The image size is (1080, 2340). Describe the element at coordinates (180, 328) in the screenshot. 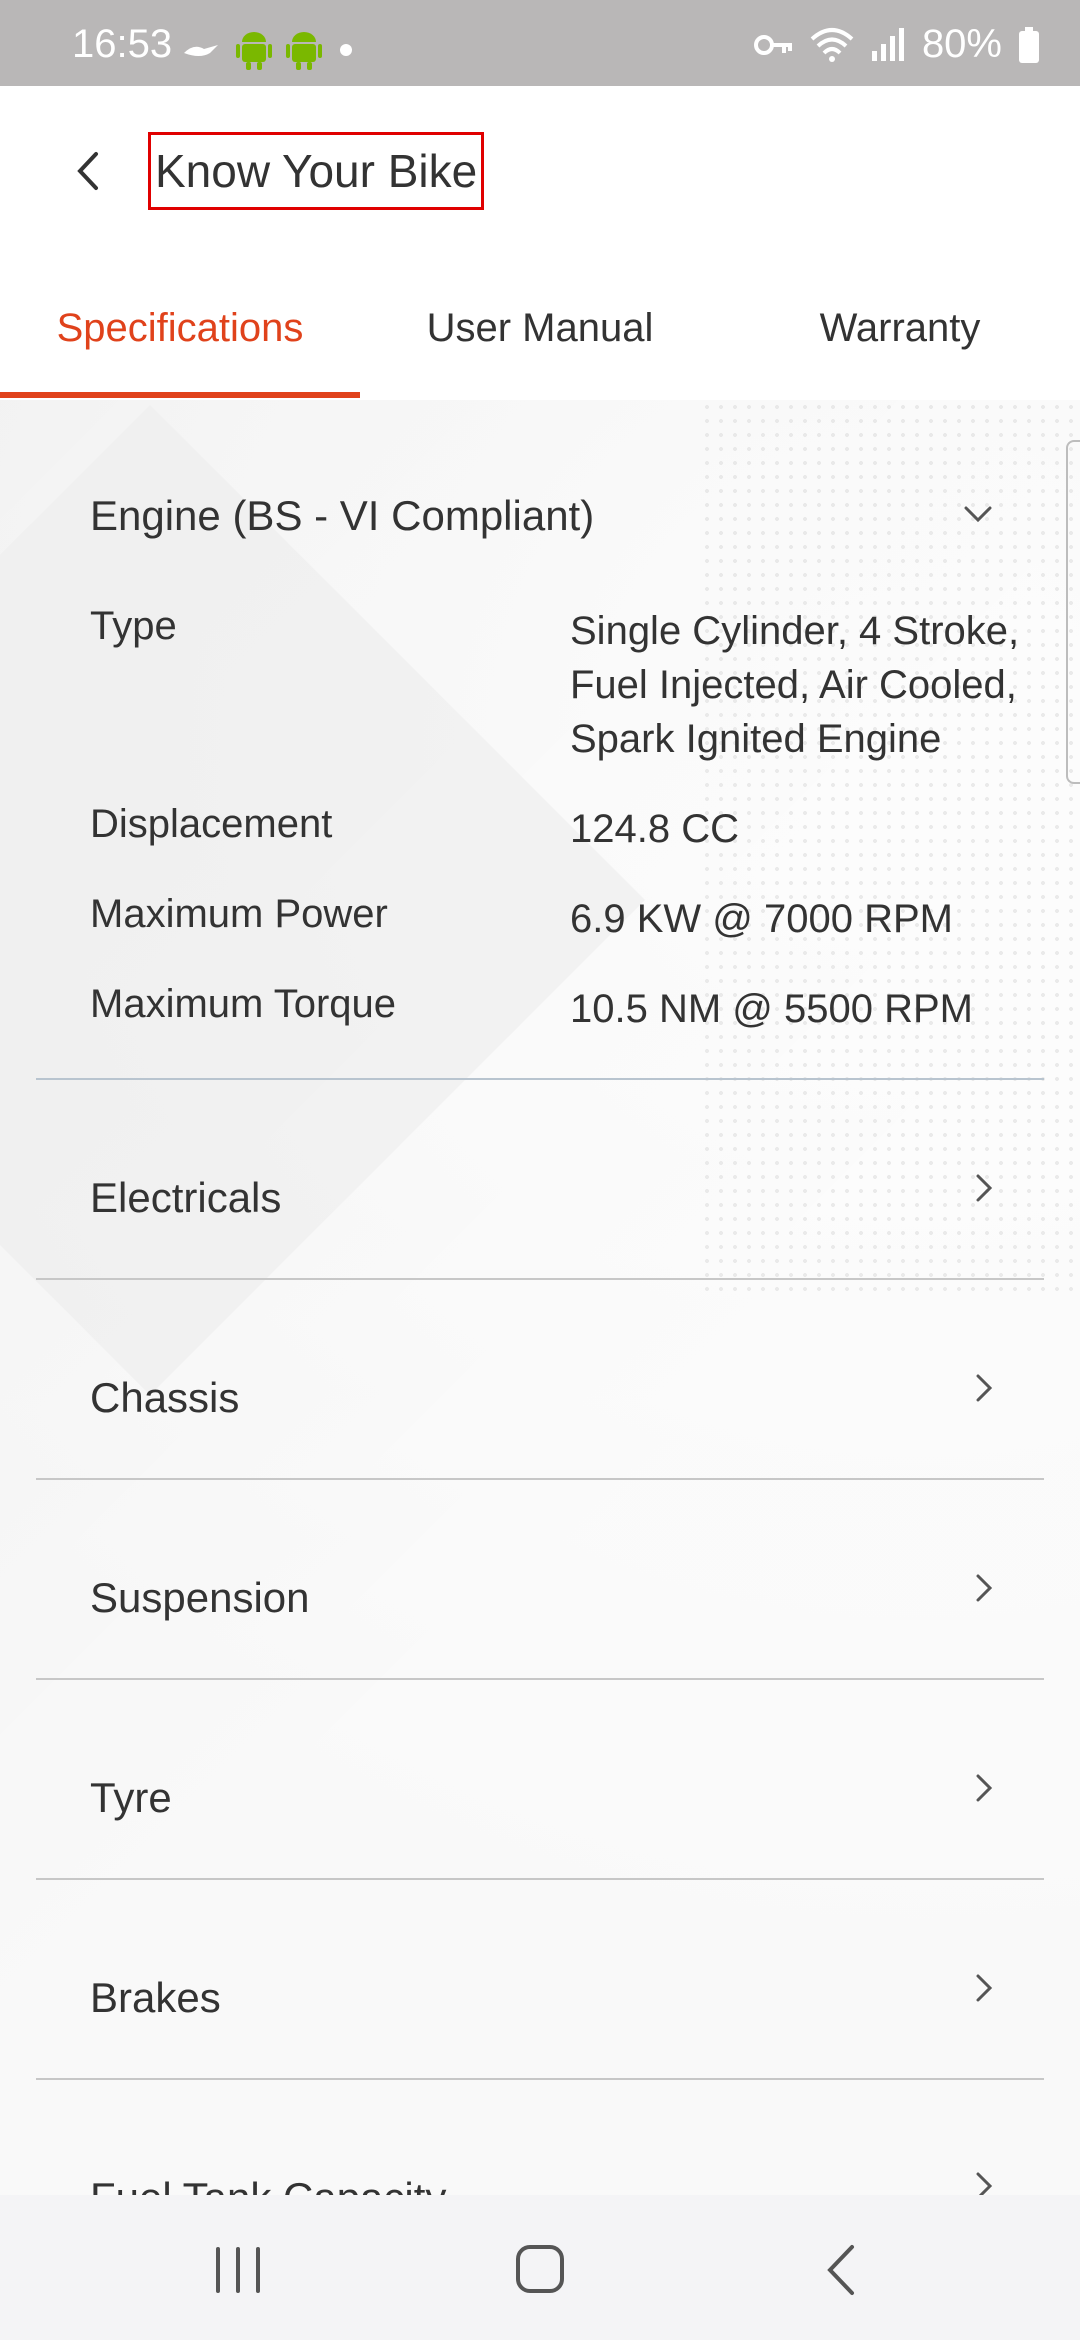

I see `tab-specifications: Specifications` at that location.